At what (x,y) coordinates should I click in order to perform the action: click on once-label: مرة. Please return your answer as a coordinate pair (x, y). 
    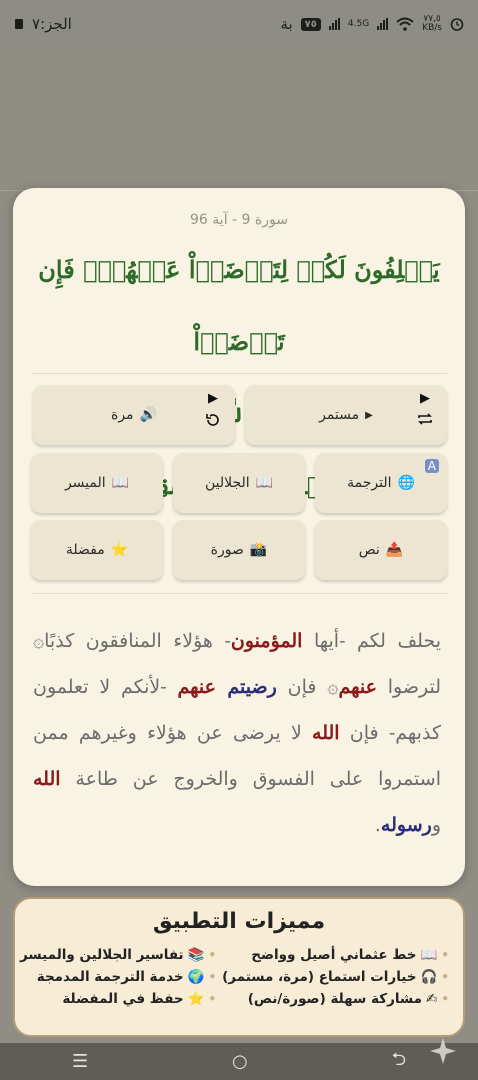
    Looking at the image, I should click on (122, 415).